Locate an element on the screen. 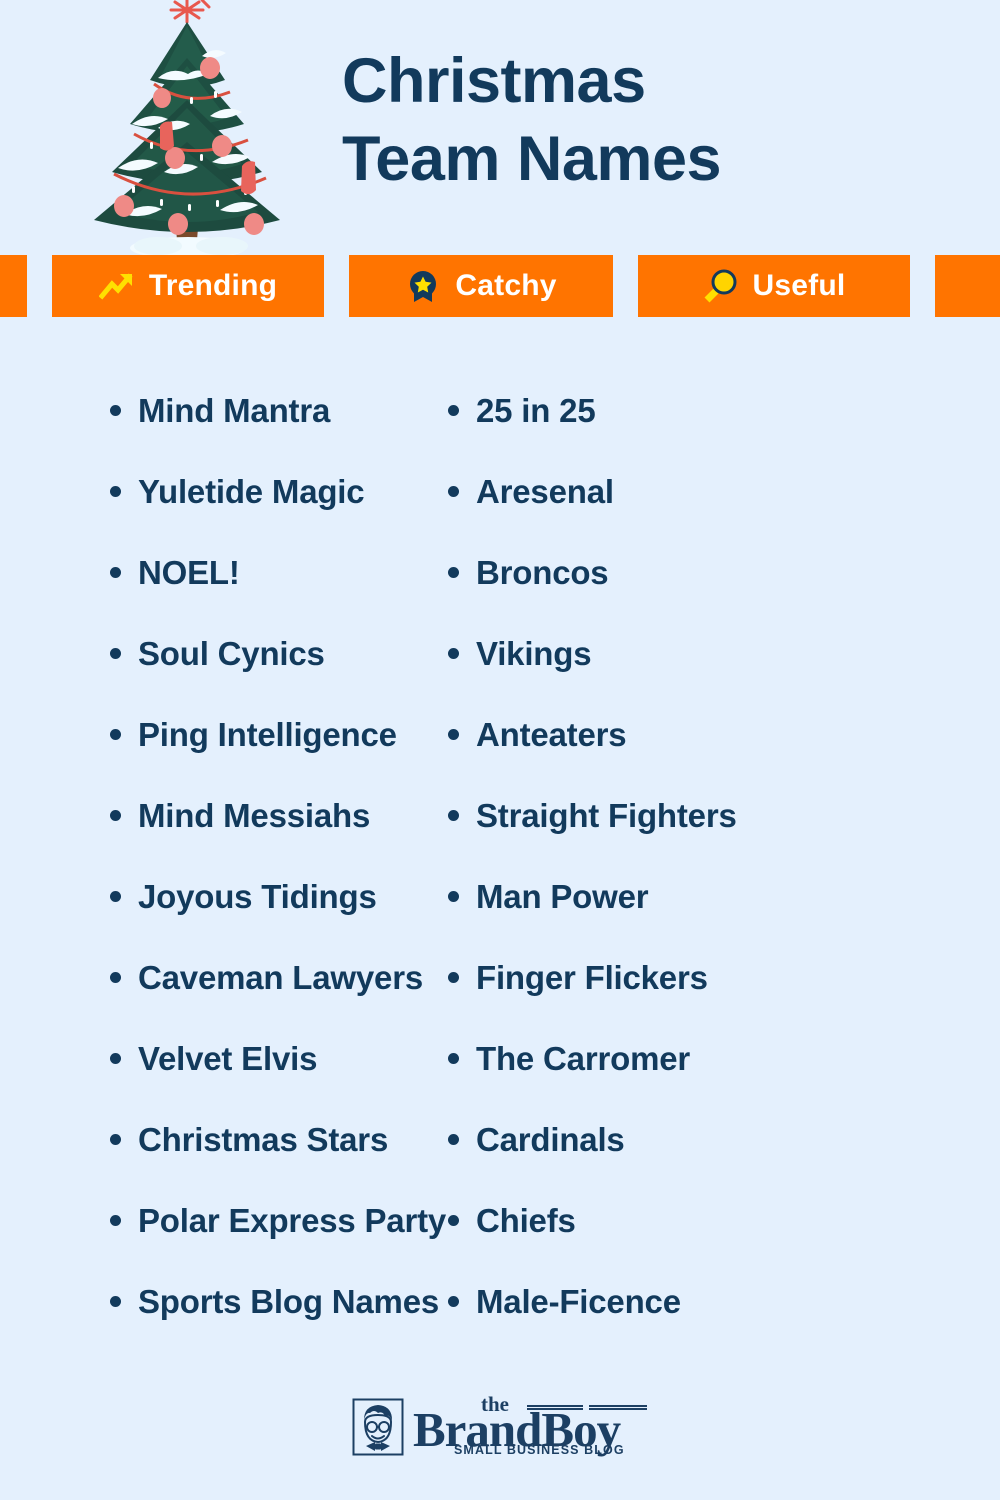 This screenshot has width=1000, height=1500. brandboy-logo: the BrandBoy SMALL BUSINESS BLOG is located at coordinates (500, 1426).